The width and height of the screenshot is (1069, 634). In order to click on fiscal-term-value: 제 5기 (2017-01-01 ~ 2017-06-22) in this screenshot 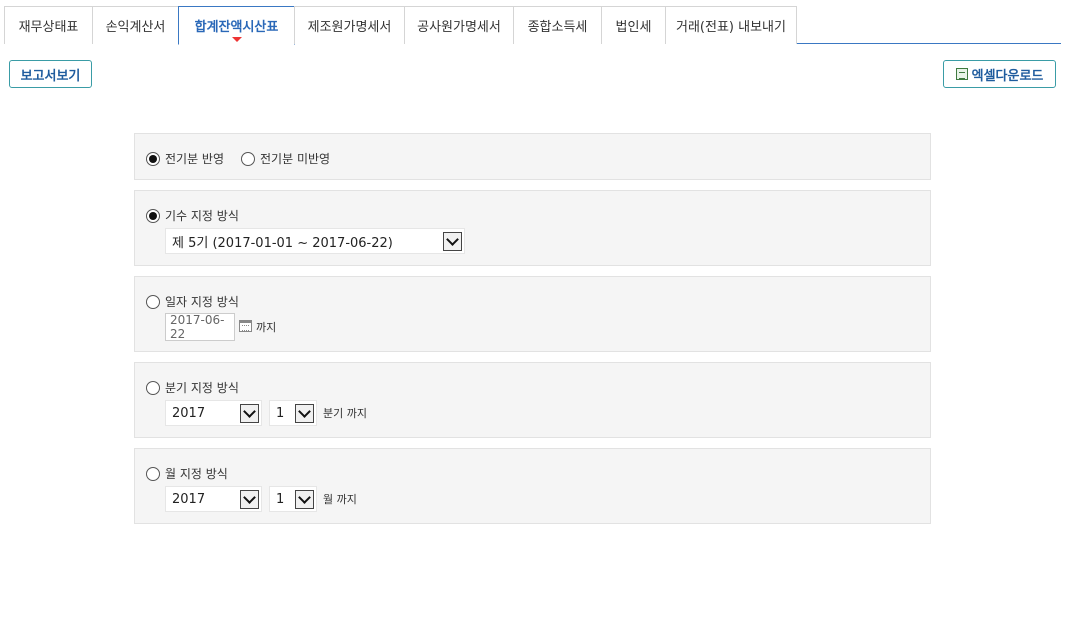, I will do `click(282, 243)`.